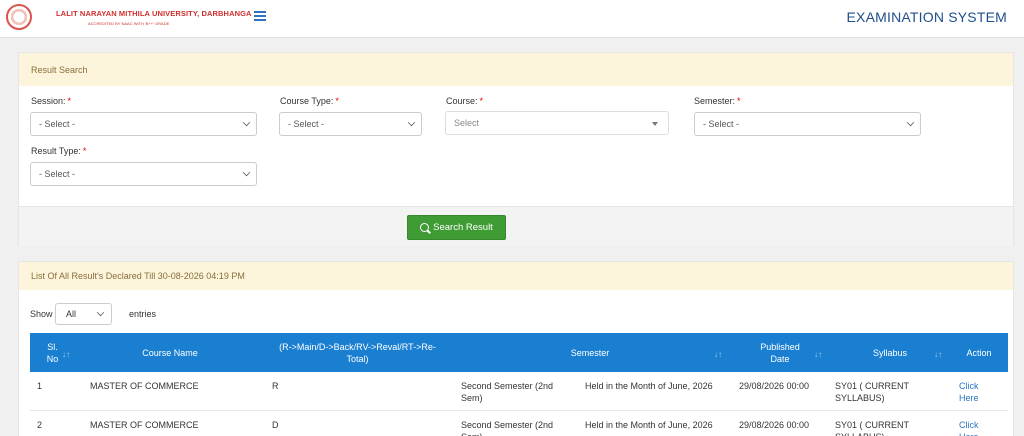 This screenshot has width=1024, height=436. Describe the element at coordinates (19, 17) in the screenshot. I see `university-logo` at that location.